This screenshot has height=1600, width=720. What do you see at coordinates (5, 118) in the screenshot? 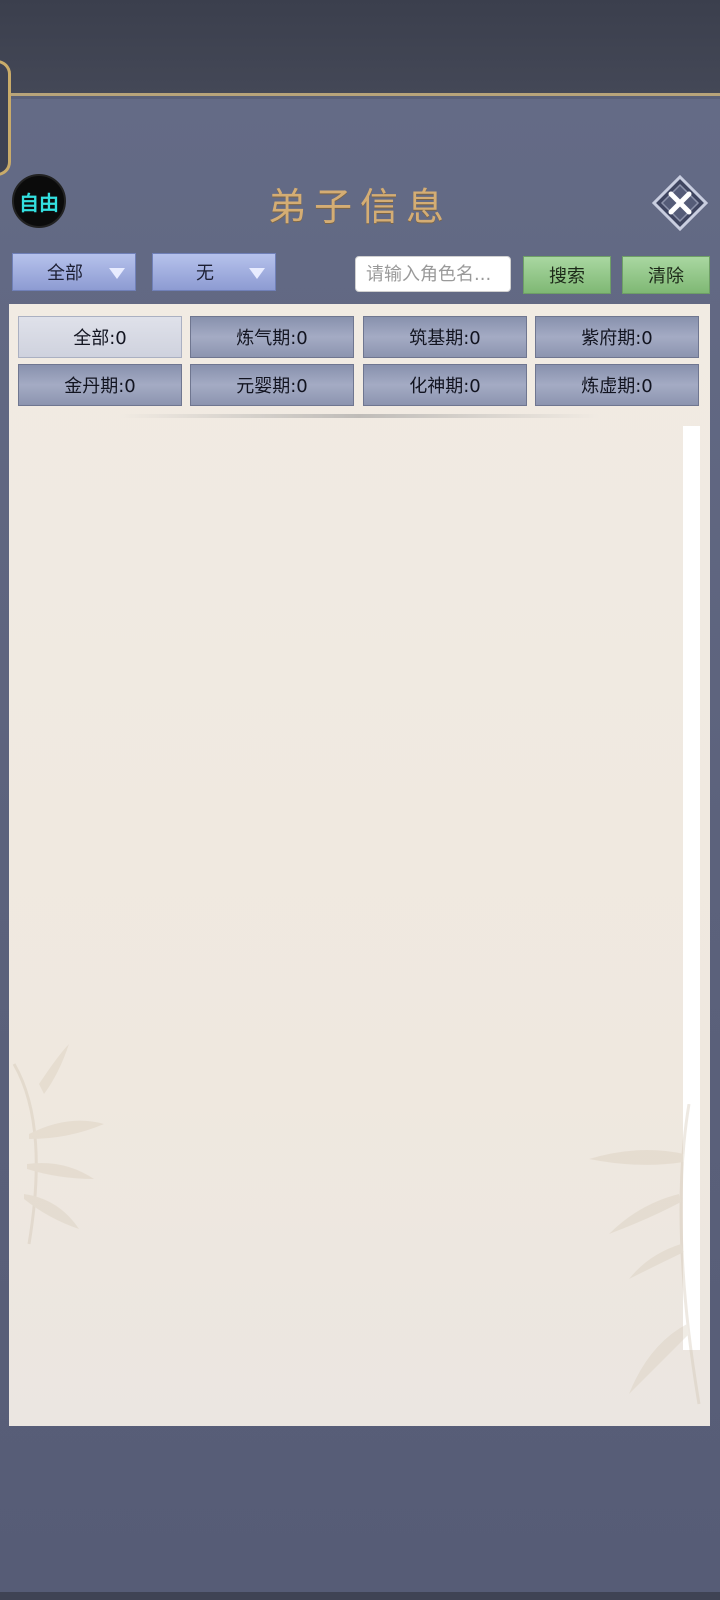
I see `corner-ornament` at bounding box center [5, 118].